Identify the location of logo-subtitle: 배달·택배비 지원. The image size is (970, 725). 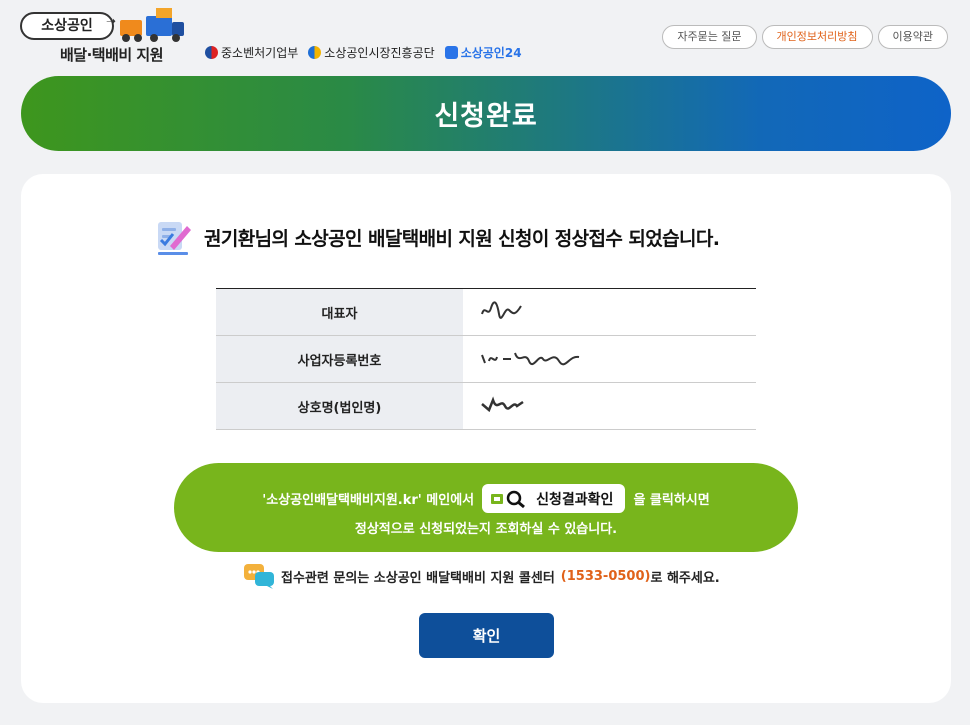
(112, 55).